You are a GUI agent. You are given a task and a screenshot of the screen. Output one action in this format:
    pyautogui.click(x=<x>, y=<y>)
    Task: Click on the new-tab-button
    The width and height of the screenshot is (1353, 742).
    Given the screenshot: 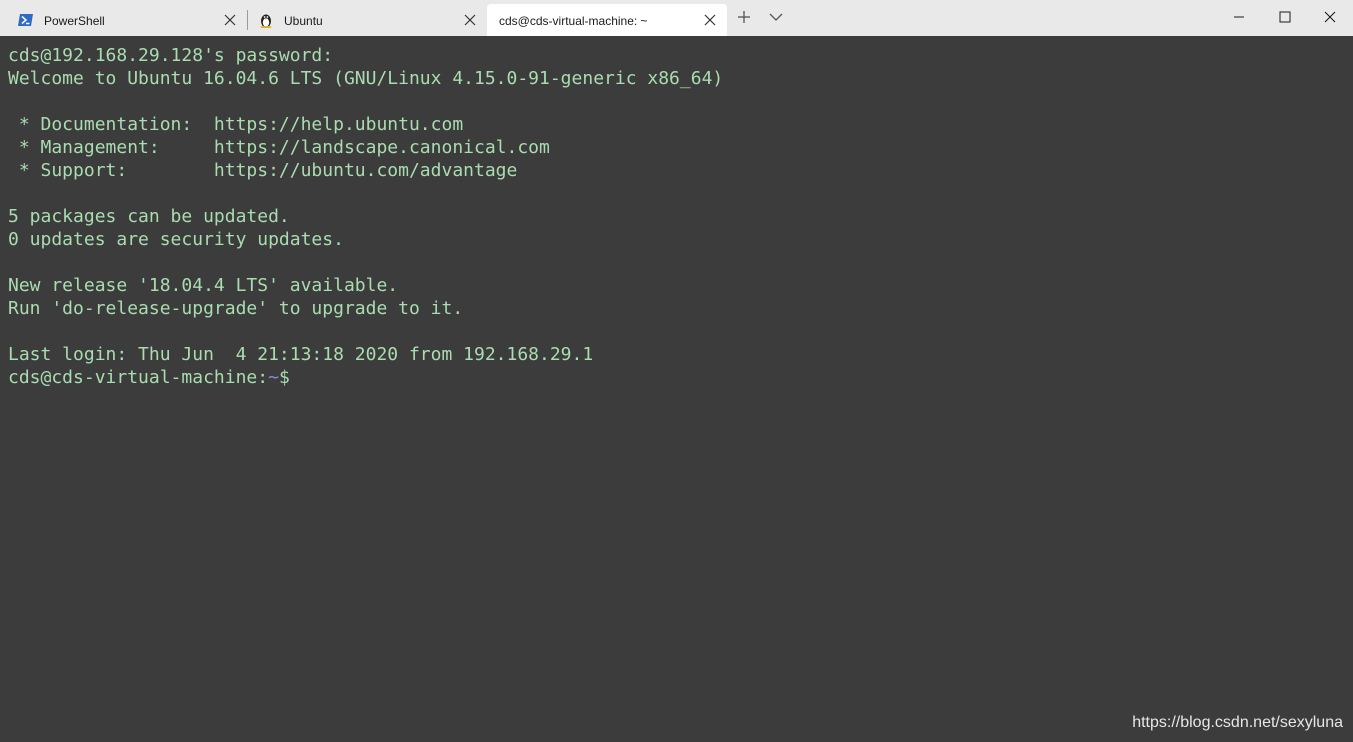 What is the action you would take?
    pyautogui.click(x=744, y=18)
    